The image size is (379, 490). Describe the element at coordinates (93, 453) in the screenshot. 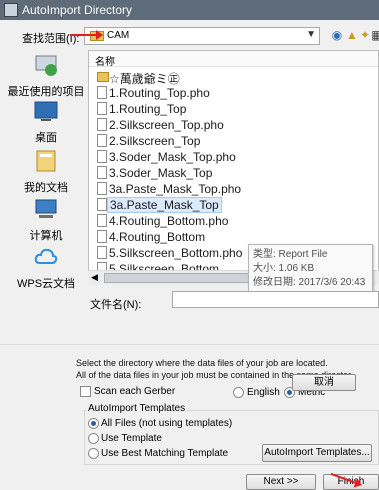

I see `best-match-radio` at that location.